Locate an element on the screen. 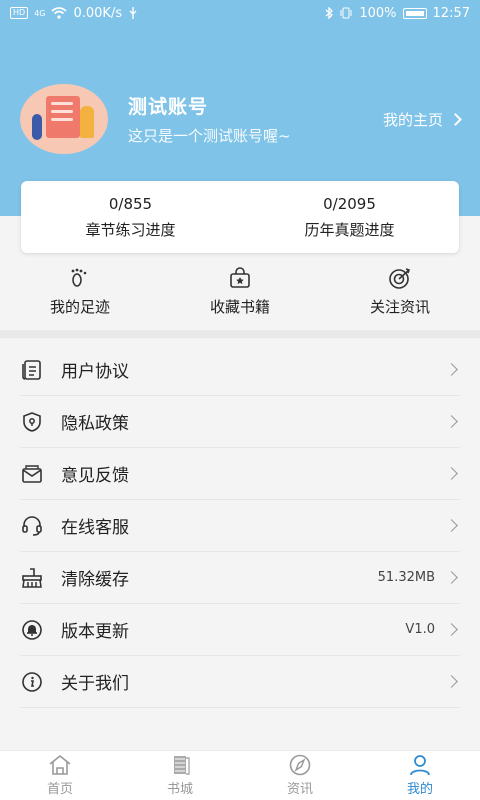 The image size is (480, 800). status-bar: HD 4G 0.00K/s 100% 12:57 is located at coordinates (240, 13).